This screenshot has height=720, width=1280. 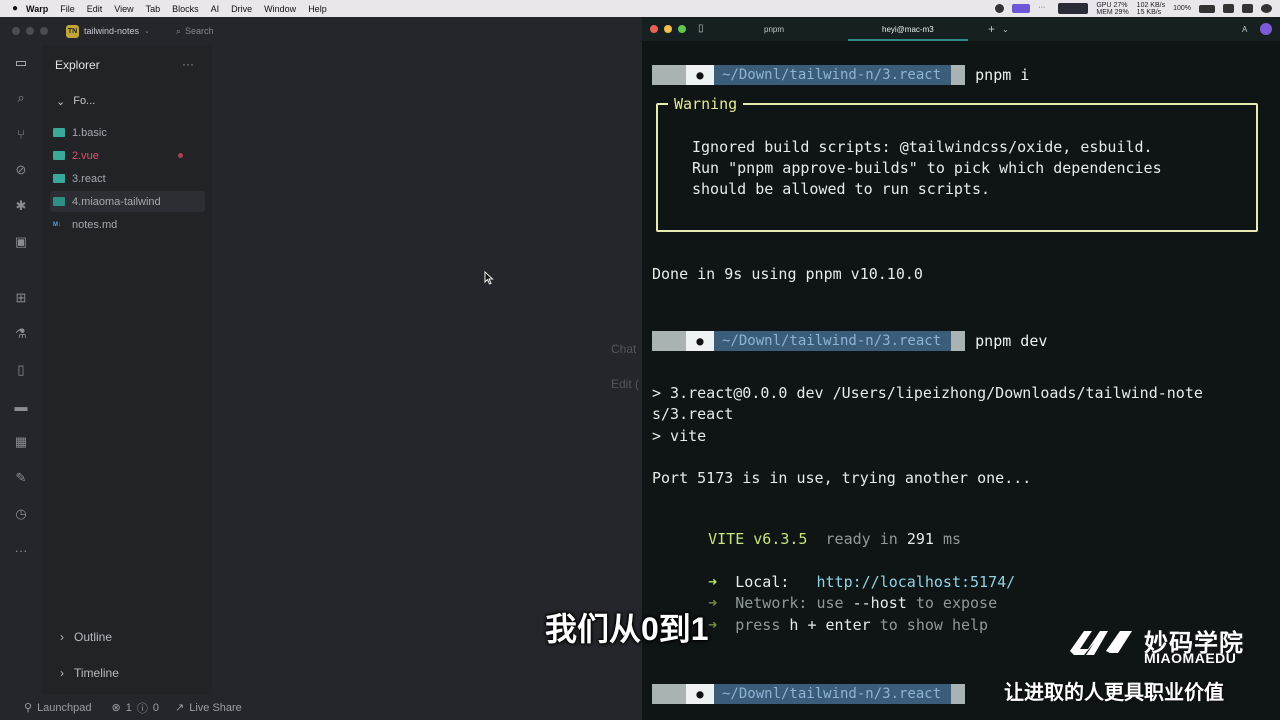 I want to click on files-icon: ▭, so click(x=21, y=63).